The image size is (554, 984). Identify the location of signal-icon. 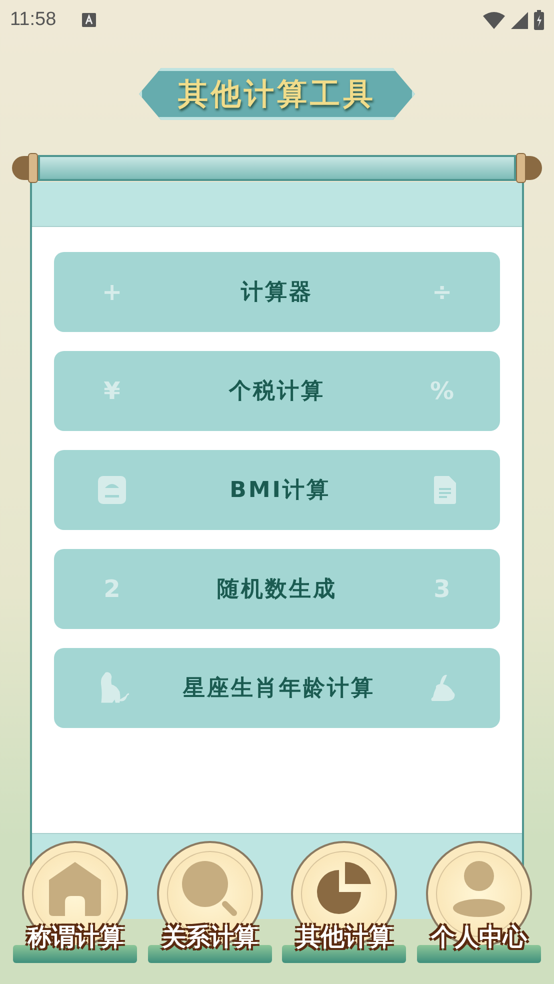
(519, 20).